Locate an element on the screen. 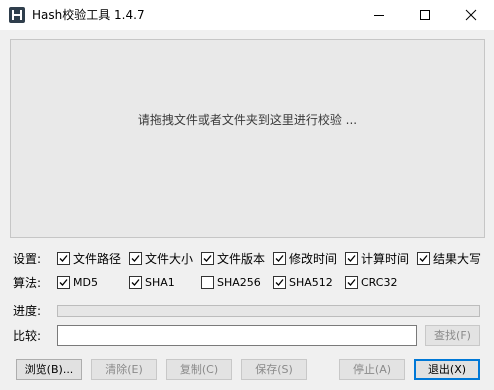  window-title: Hash校验工具 1.4.7 is located at coordinates (88, 15).